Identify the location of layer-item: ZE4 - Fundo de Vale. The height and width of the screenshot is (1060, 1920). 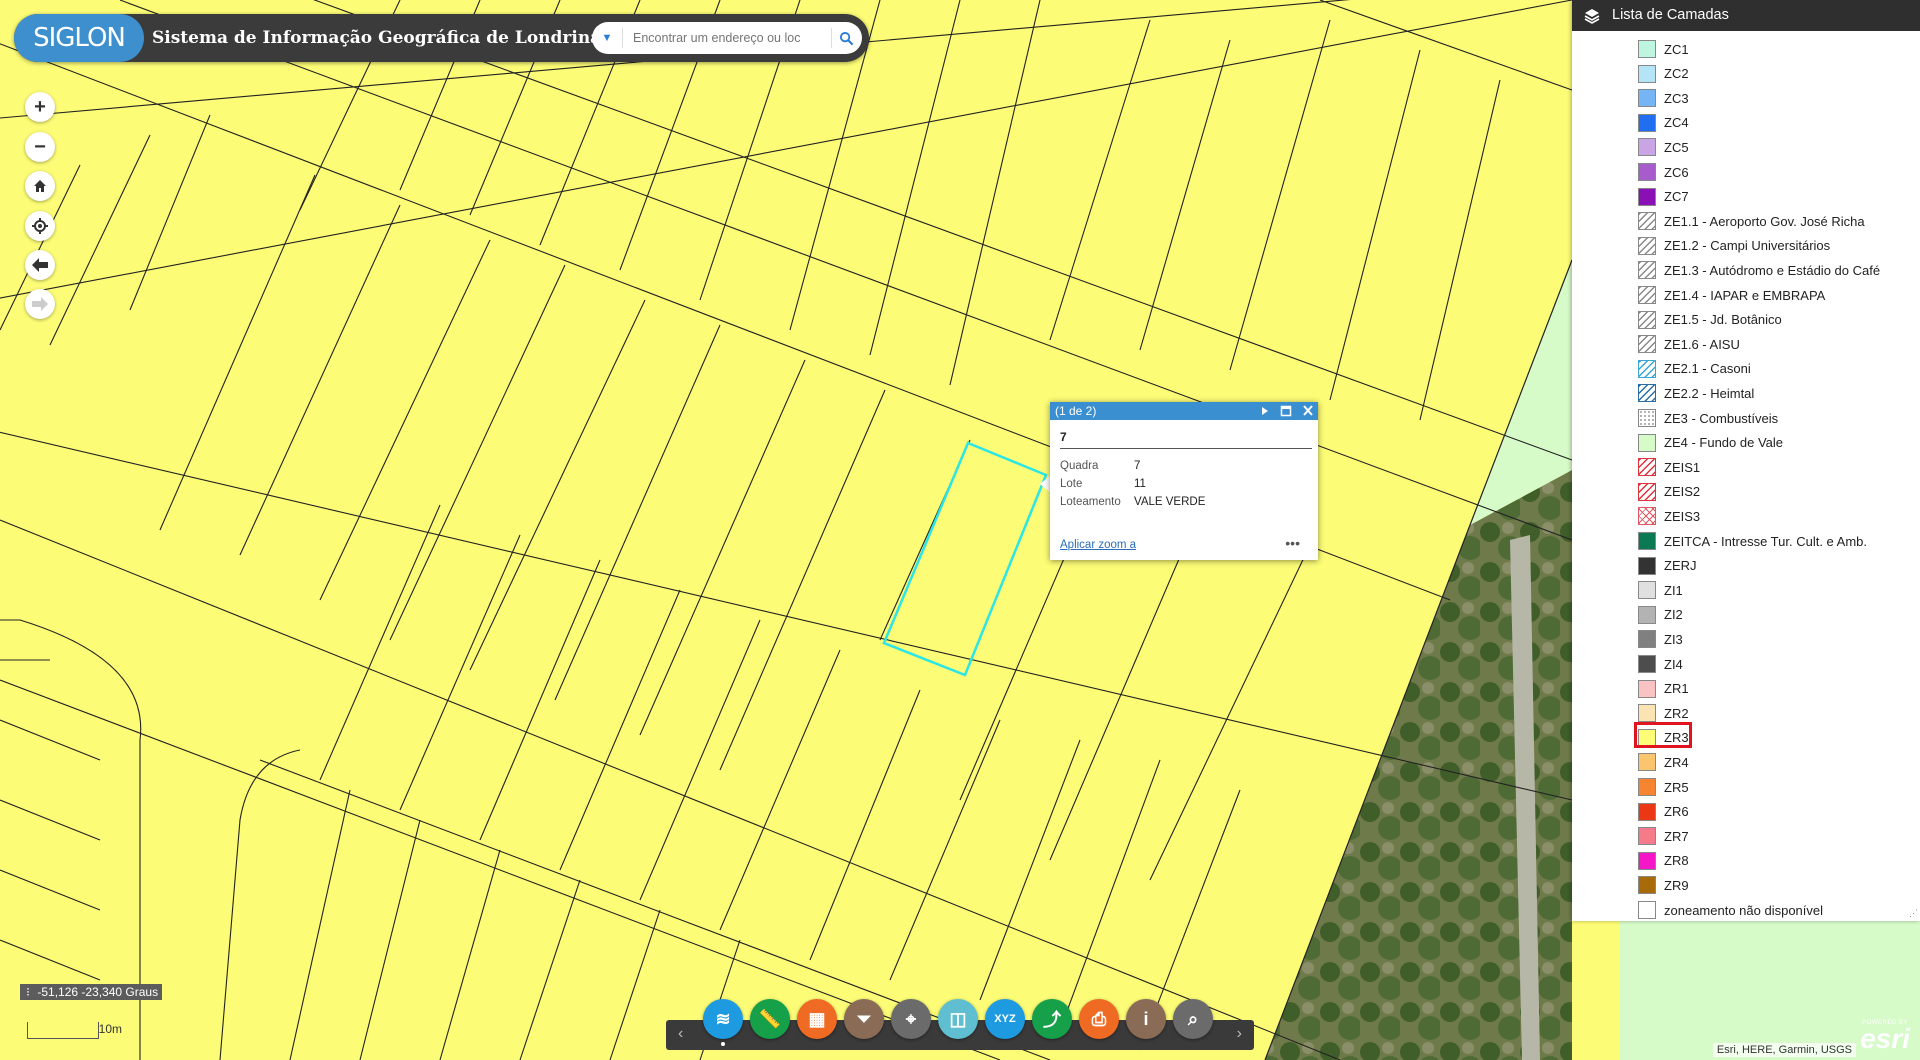
(1710, 443).